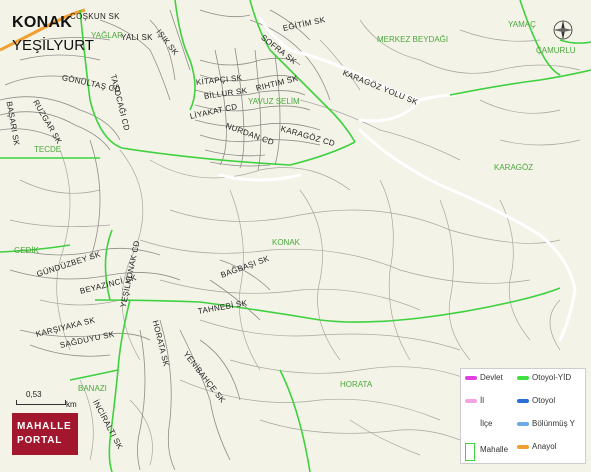 This screenshot has height=472, width=591. Describe the element at coordinates (522, 24) in the screenshot. I see `neighborhood-label: YAMAÇ` at that location.